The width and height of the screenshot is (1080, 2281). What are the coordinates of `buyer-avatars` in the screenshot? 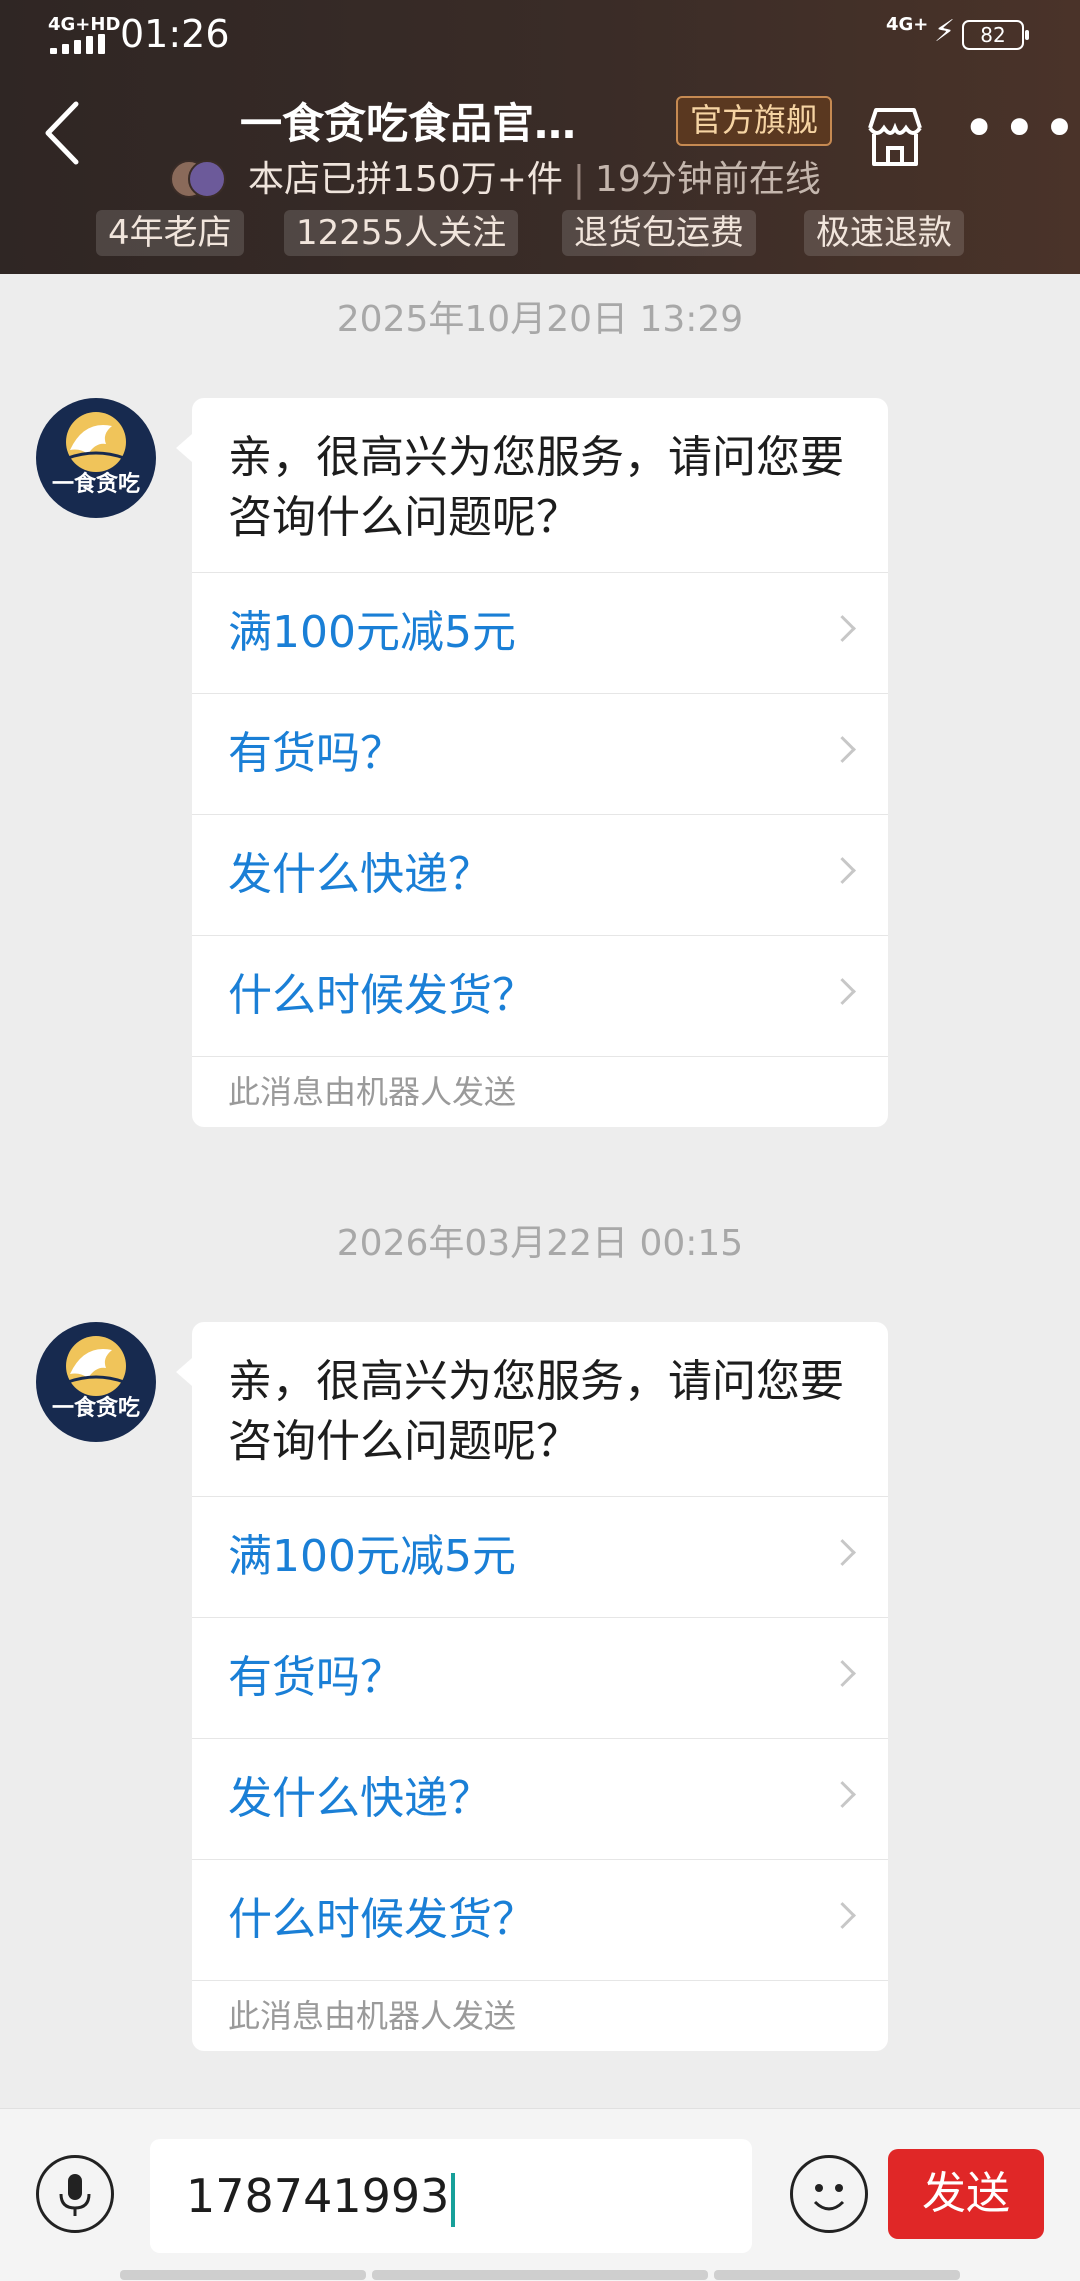 It's located at (204, 179).